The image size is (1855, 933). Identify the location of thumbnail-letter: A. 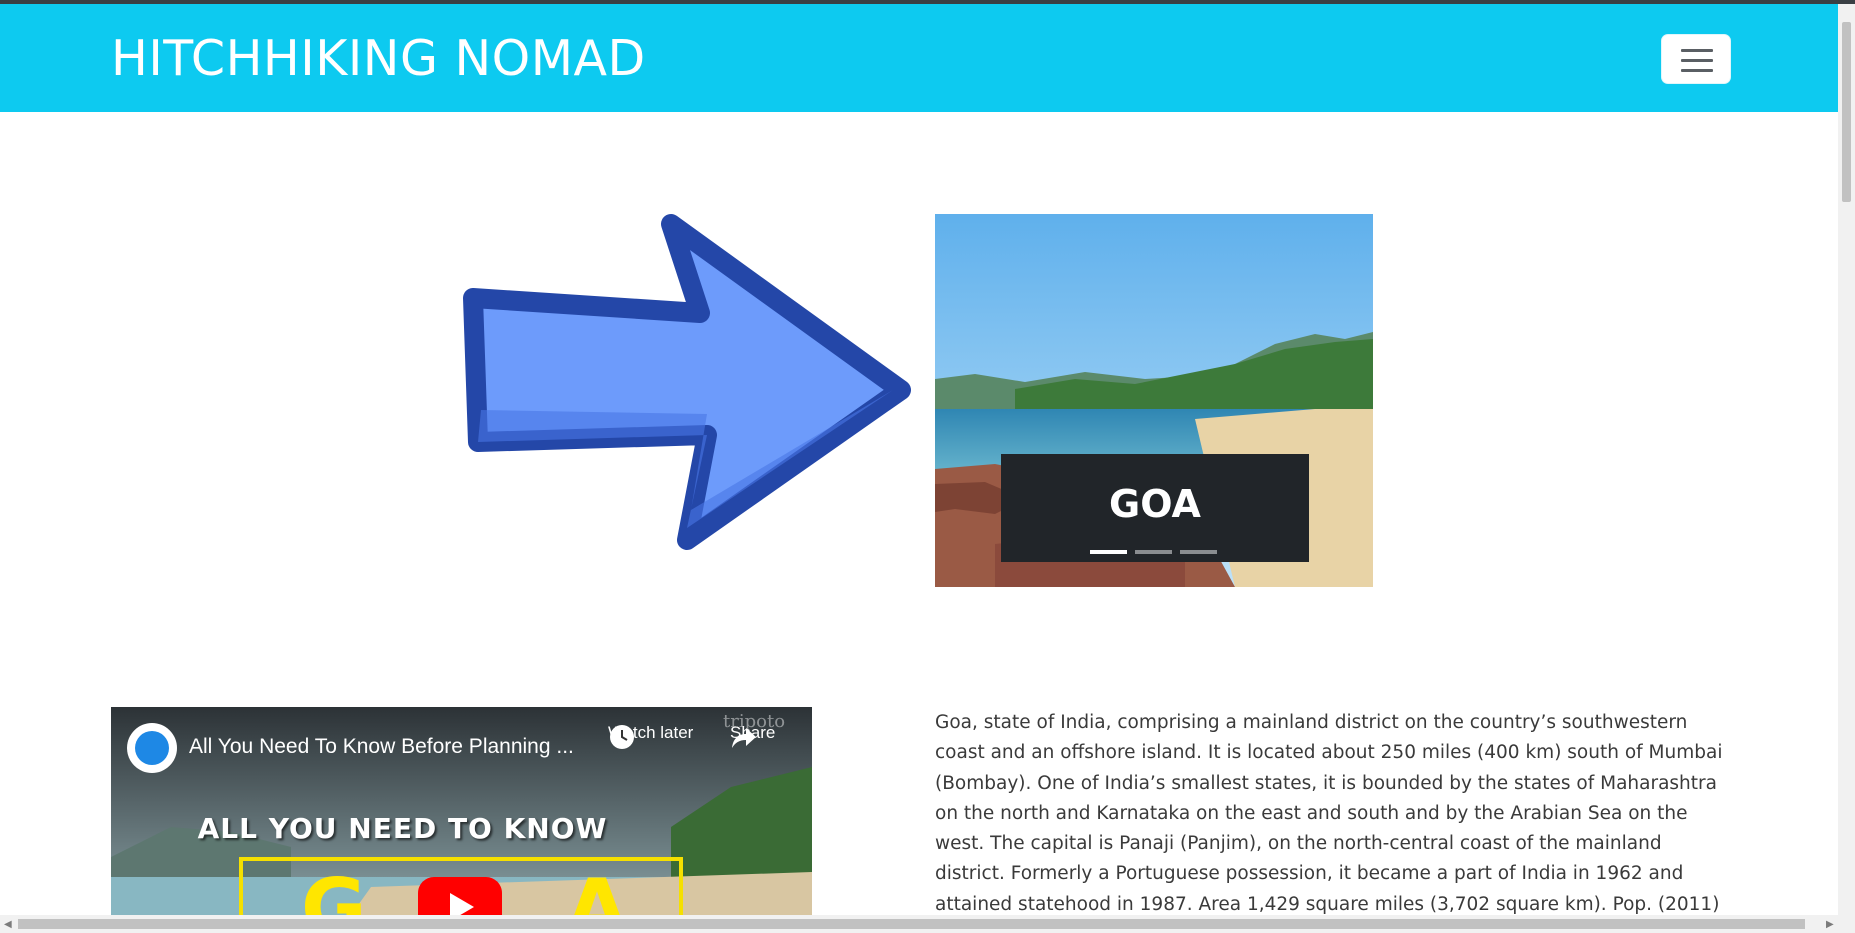
(597, 888).